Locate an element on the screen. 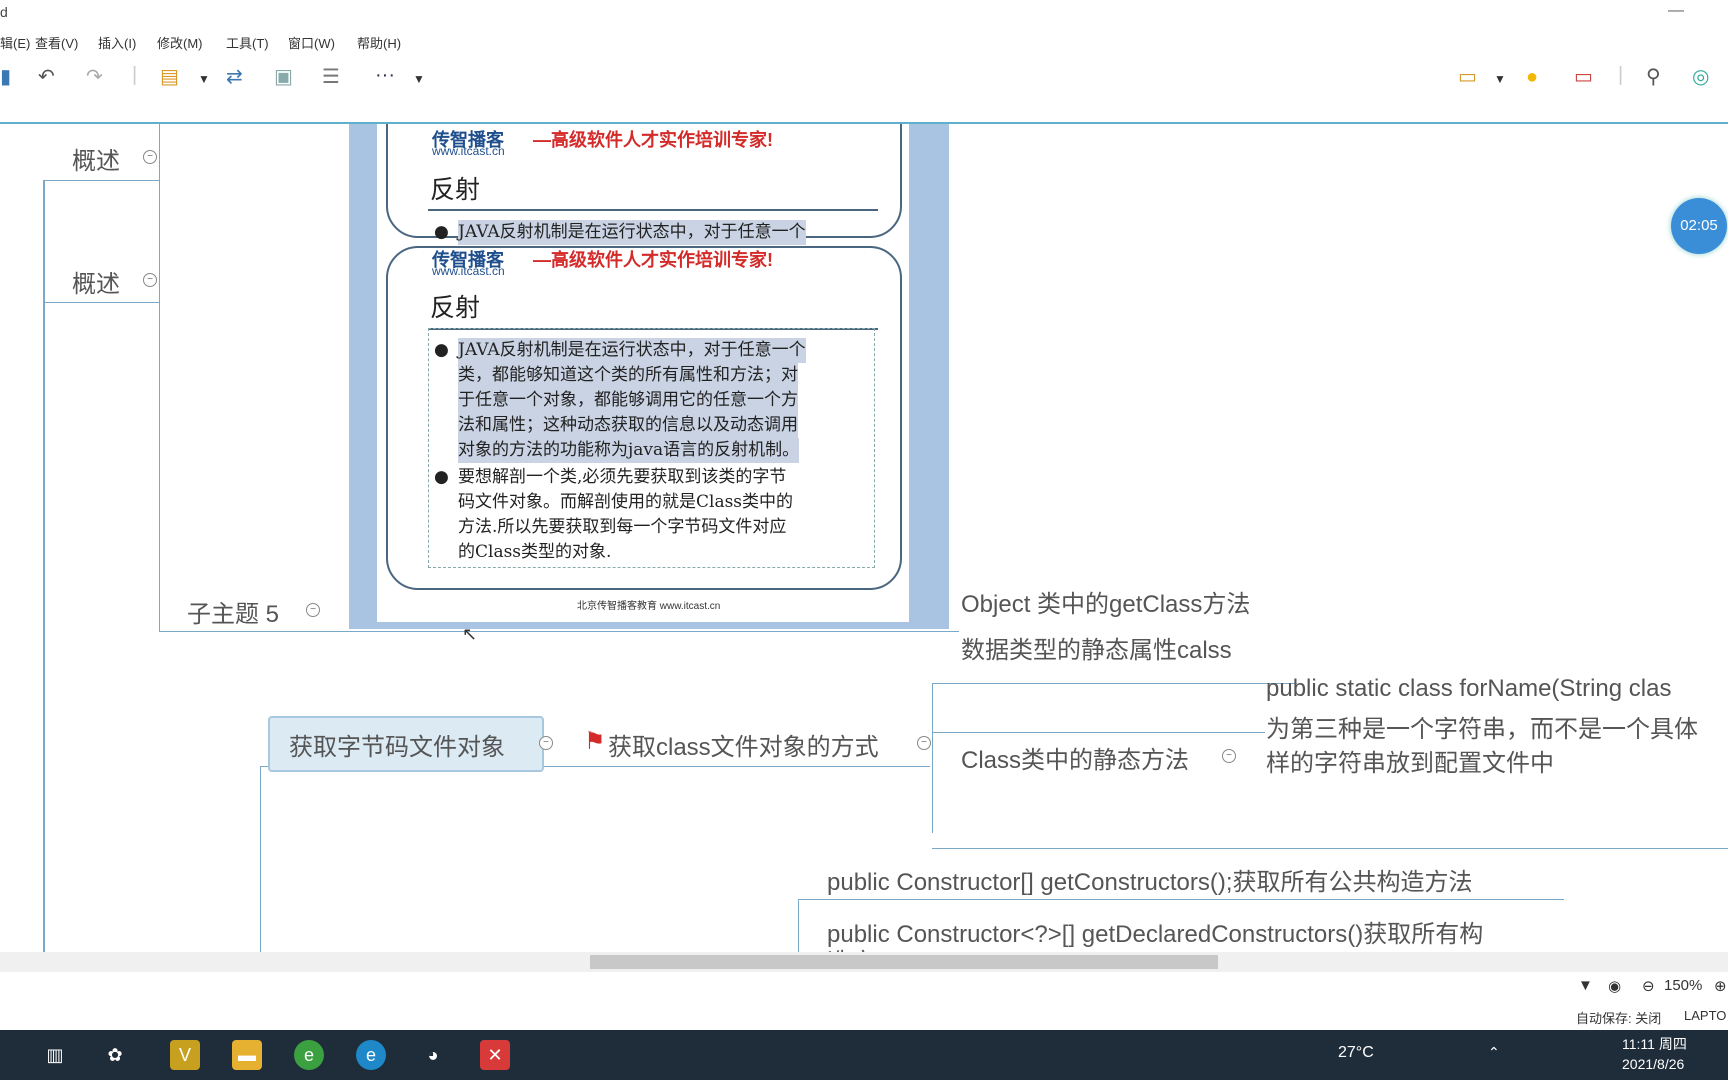 This screenshot has height=1080, width=1728. zoom-out-icon: ⊖ is located at coordinates (1648, 986).